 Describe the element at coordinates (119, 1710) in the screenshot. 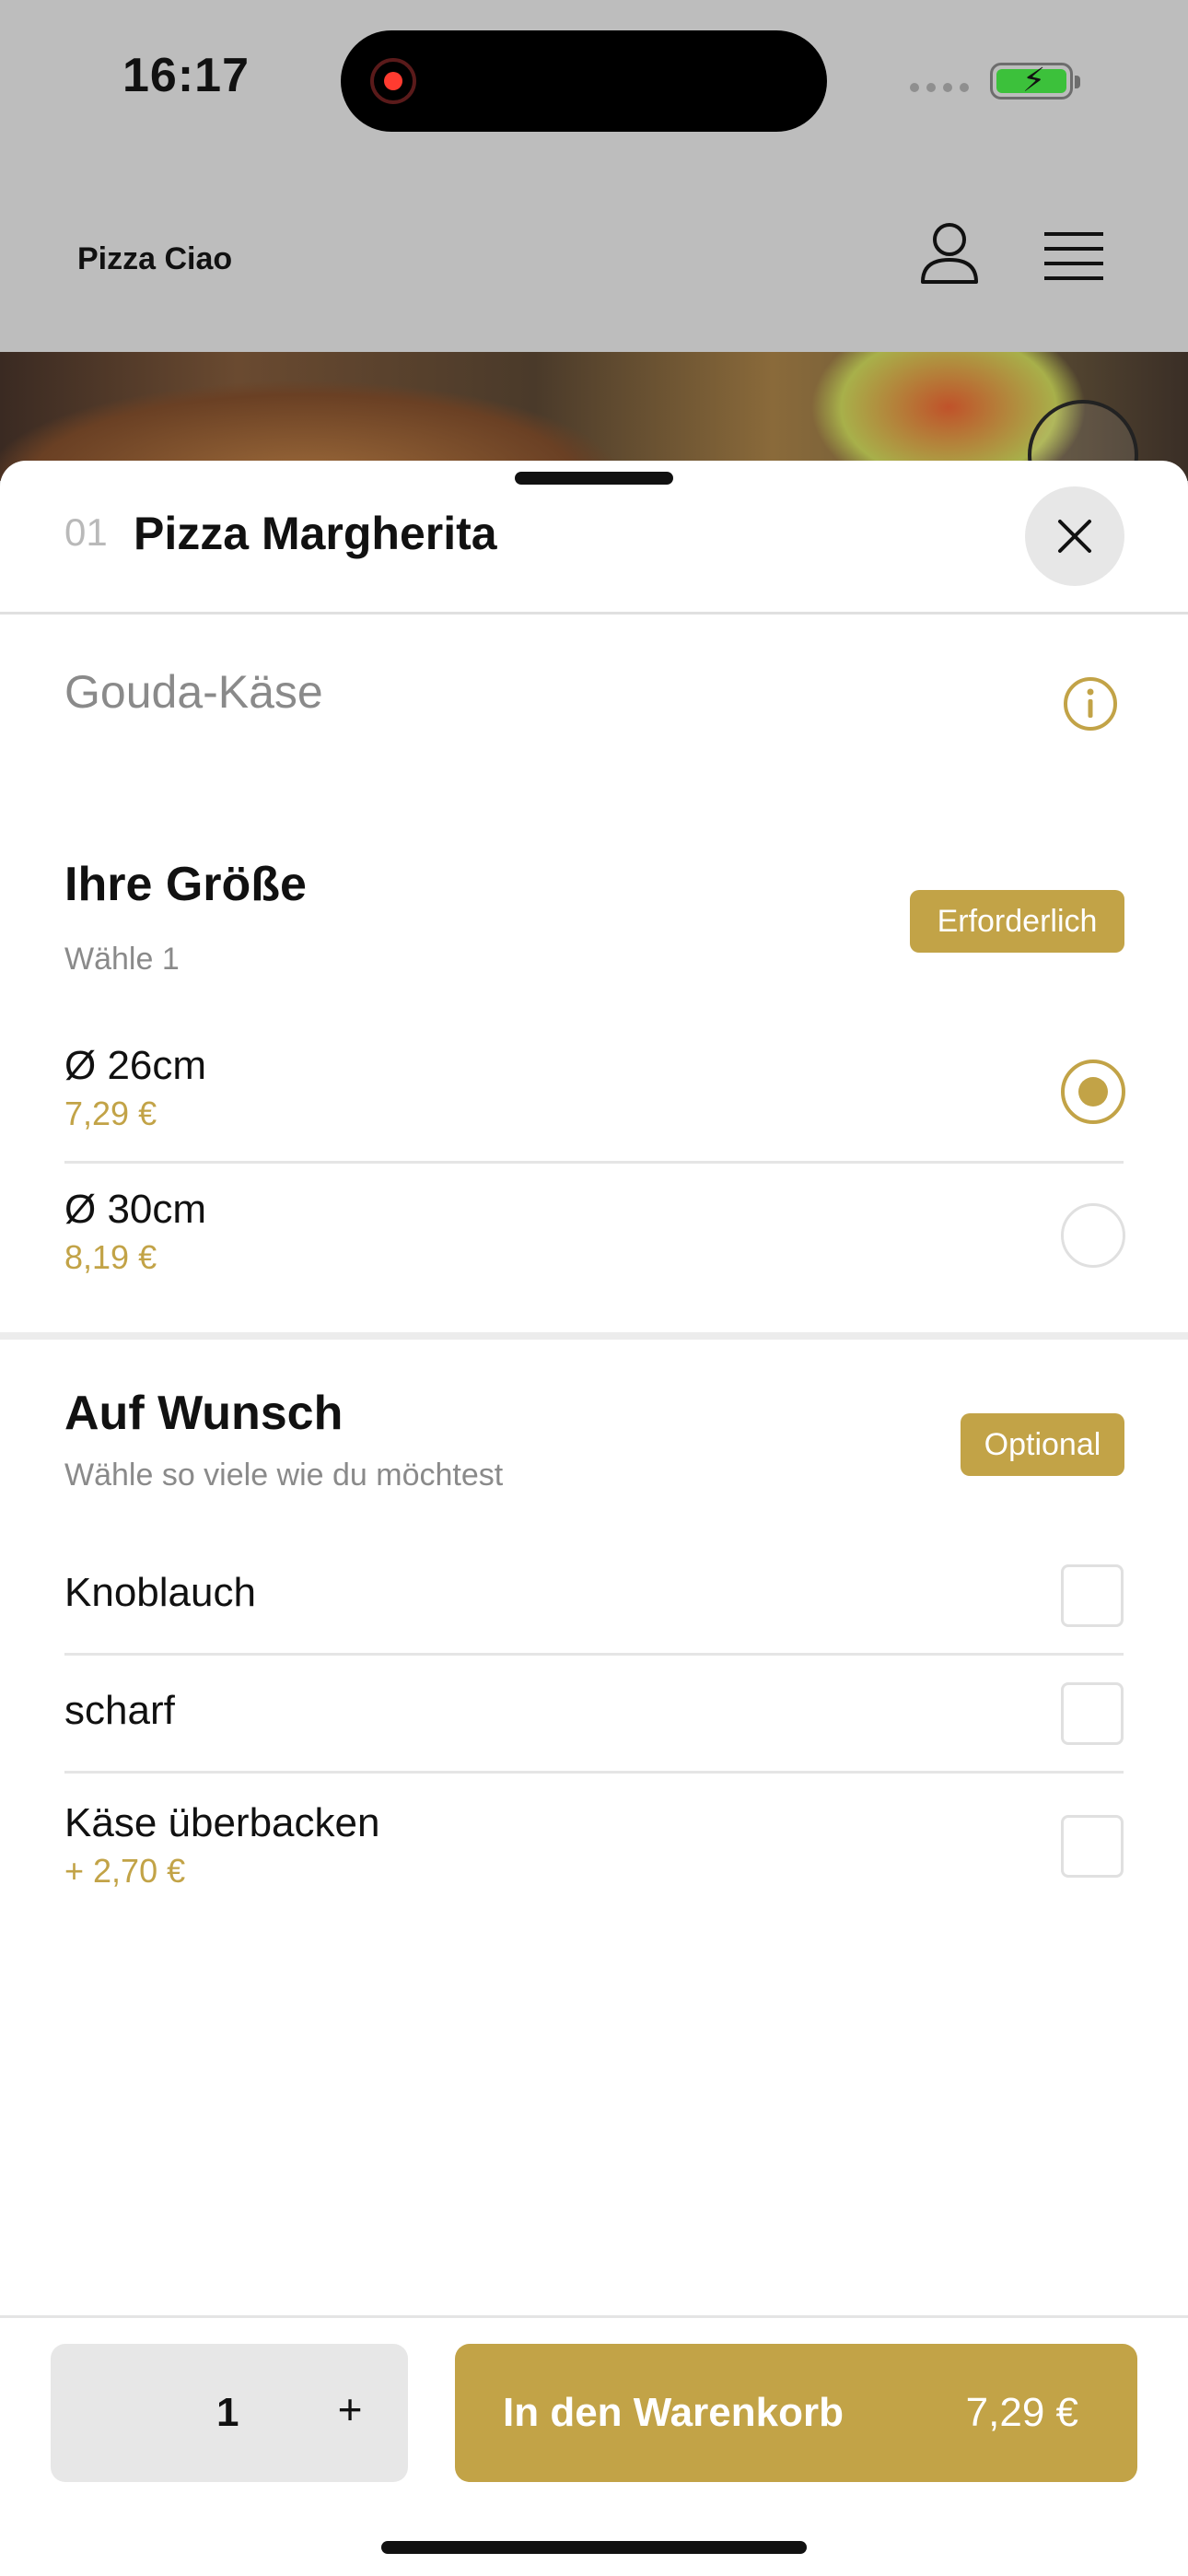

I see `extra-option-label: scharf` at that location.